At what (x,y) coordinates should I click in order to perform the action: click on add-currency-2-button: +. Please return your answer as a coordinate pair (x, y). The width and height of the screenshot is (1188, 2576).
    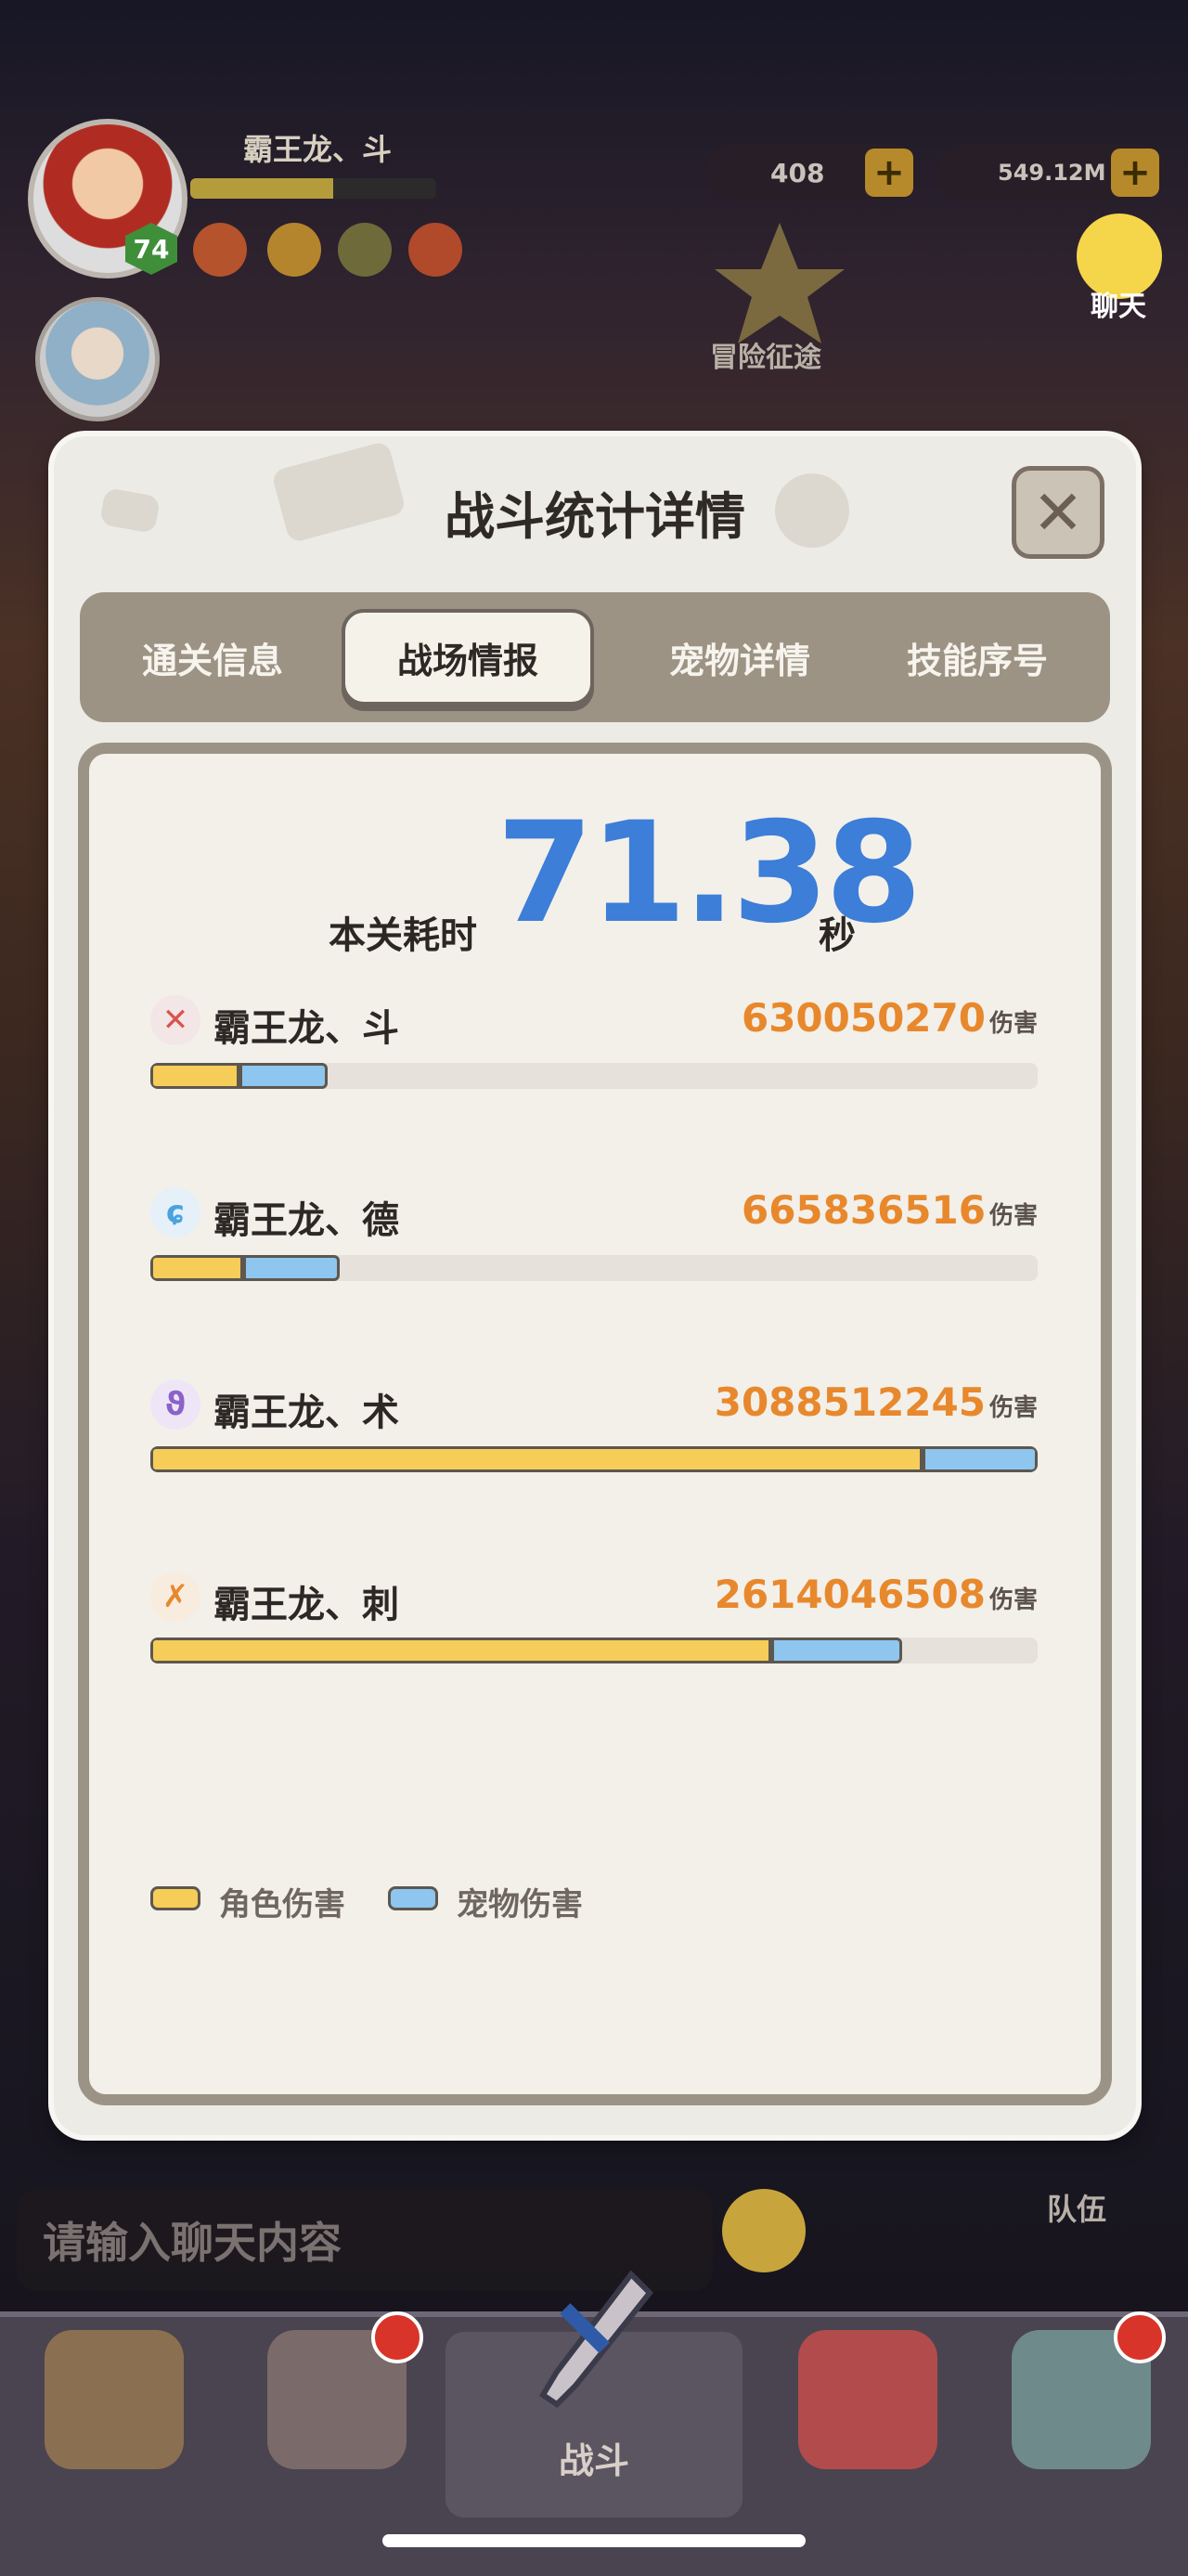
    Looking at the image, I should click on (1135, 173).